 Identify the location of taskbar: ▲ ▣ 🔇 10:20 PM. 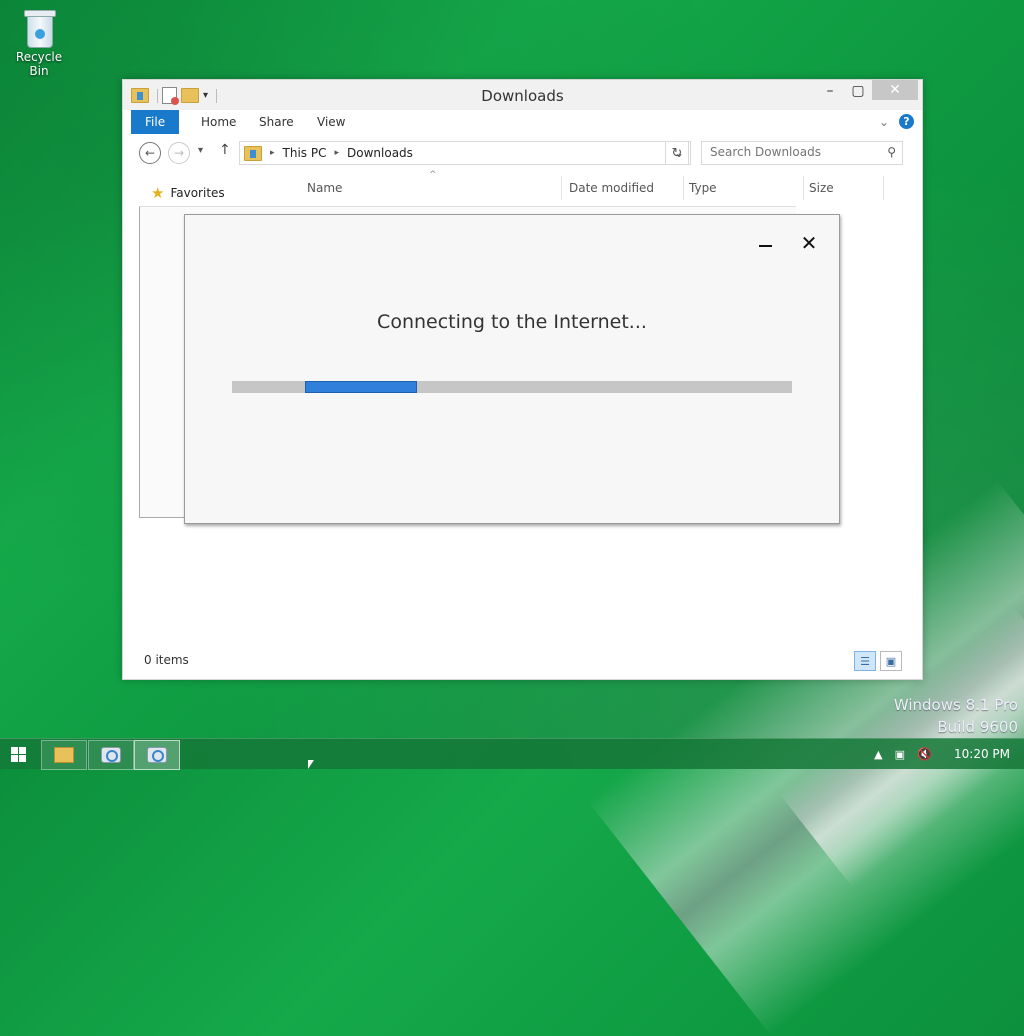
(512, 754).